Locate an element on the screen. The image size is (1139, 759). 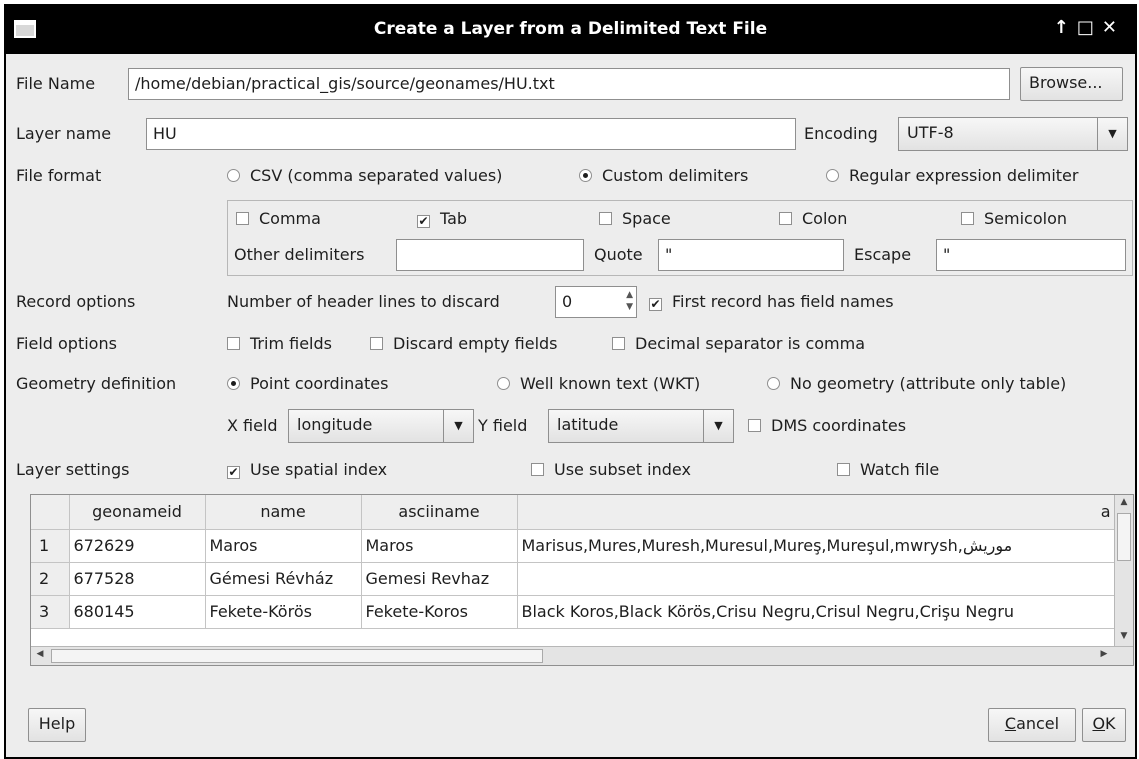
use-subset-index-checkbox: Use subset index is located at coordinates (611, 469).